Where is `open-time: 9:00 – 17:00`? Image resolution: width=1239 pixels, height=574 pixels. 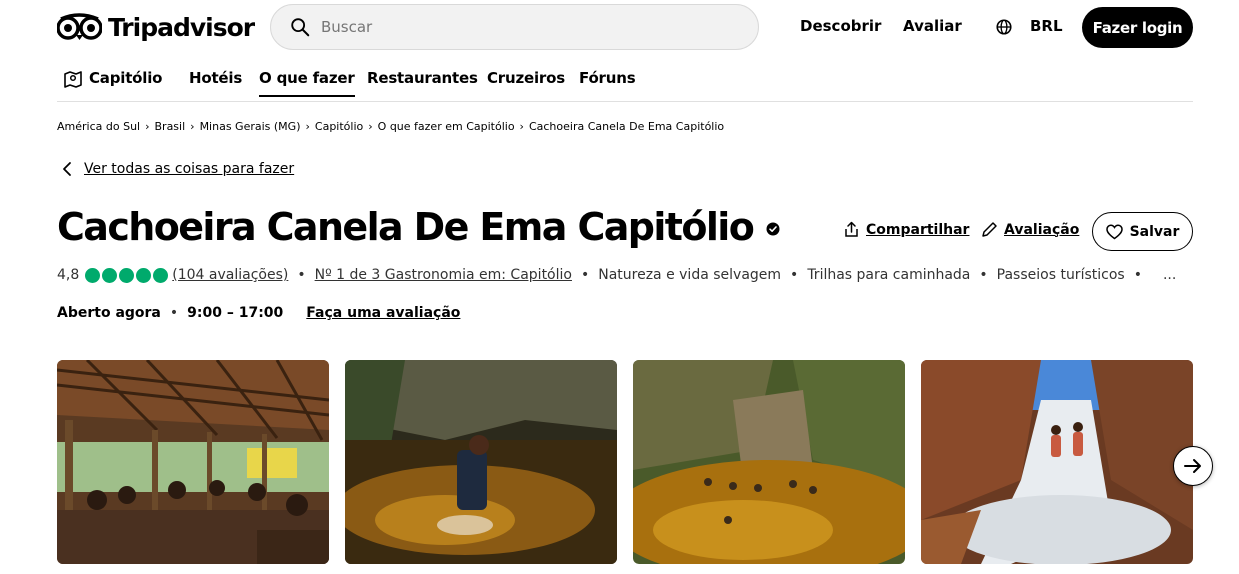
open-time: 9:00 – 17:00 is located at coordinates (235, 313).